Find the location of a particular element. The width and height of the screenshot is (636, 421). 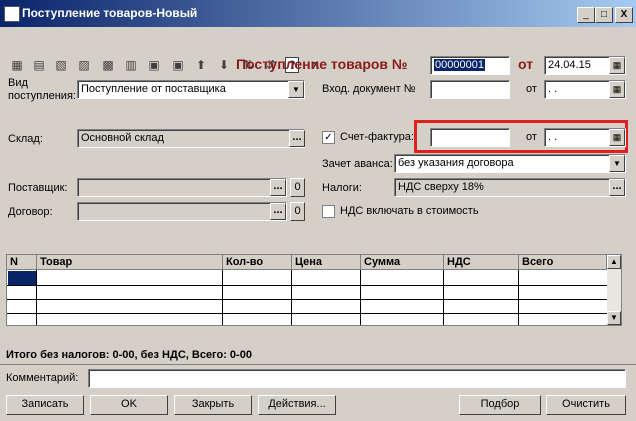

tree-icon: ▥ is located at coordinates (131, 65).